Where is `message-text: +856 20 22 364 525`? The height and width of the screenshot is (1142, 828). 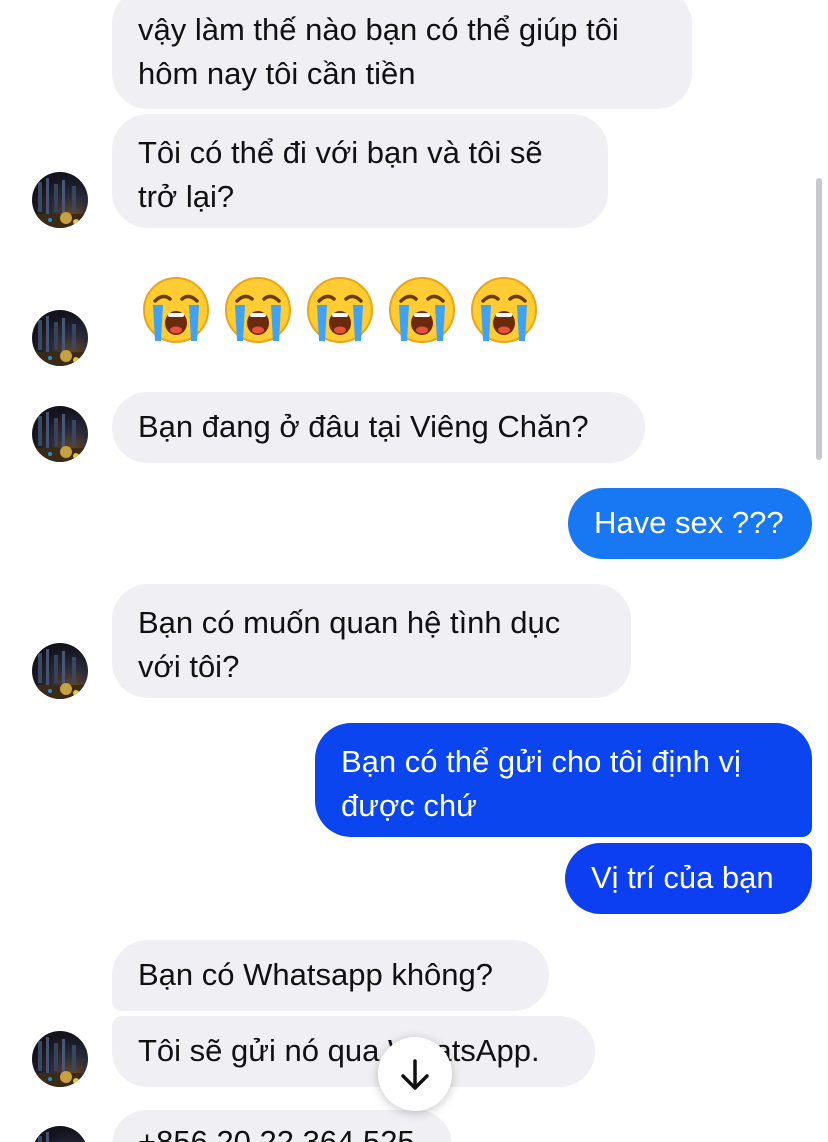 message-text: +856 20 22 364 525 is located at coordinates (276, 1133).